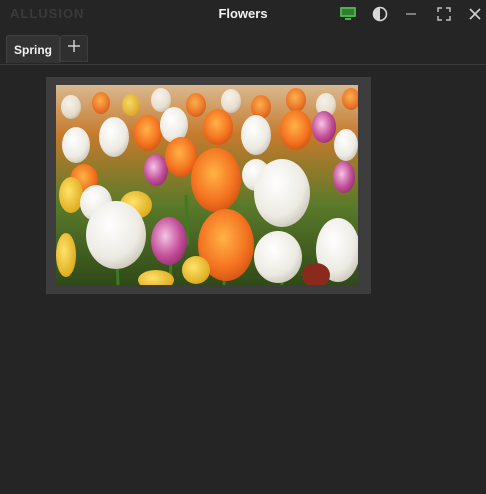 This screenshot has height=494, width=486. I want to click on tab-spring: Spring, so click(33, 49).